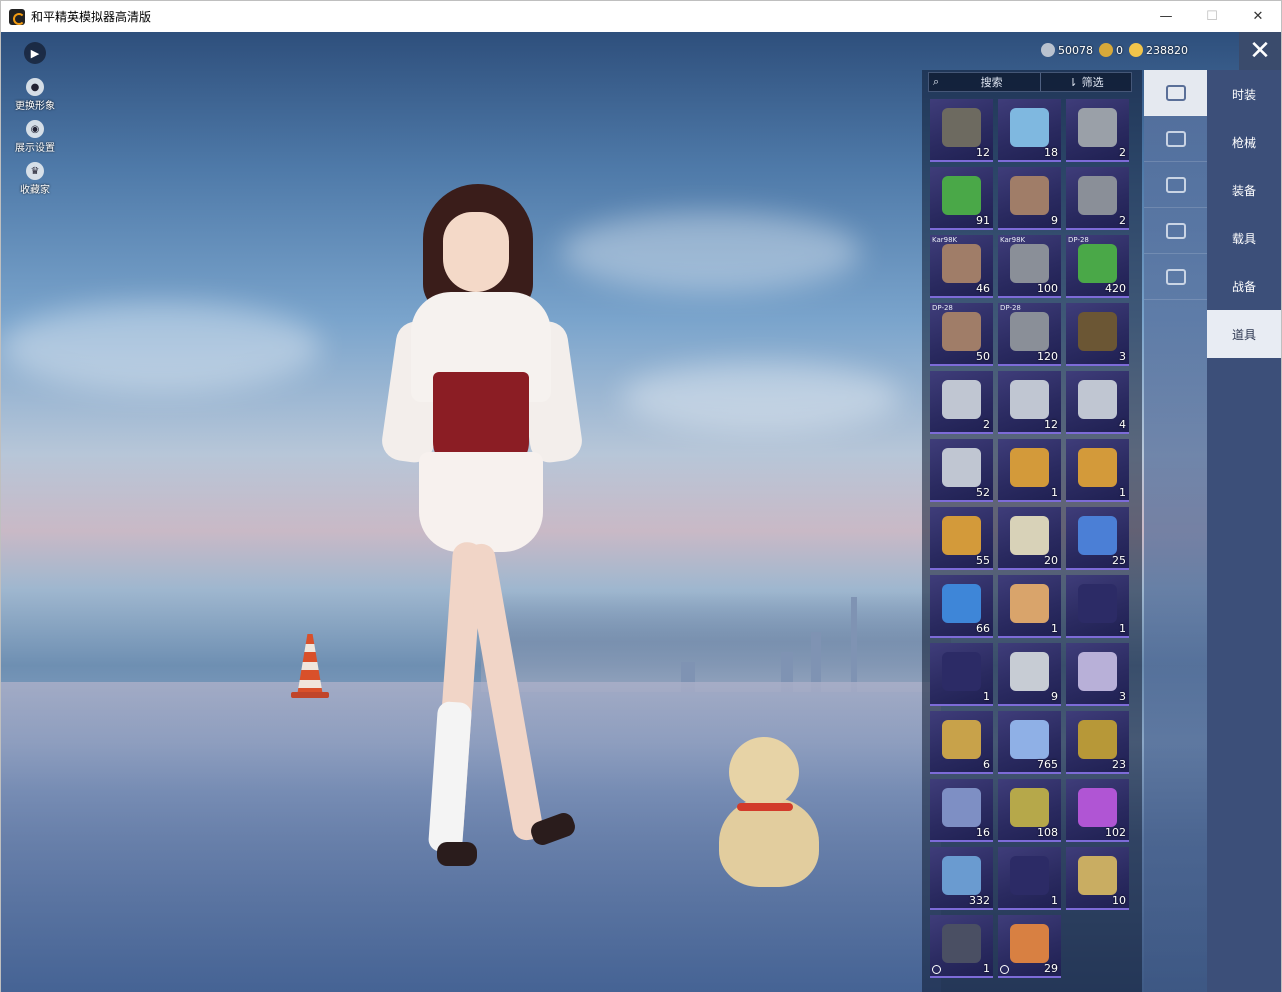  Describe the element at coordinates (1244, 190) in the screenshot. I see `tab-item: 装备` at that location.